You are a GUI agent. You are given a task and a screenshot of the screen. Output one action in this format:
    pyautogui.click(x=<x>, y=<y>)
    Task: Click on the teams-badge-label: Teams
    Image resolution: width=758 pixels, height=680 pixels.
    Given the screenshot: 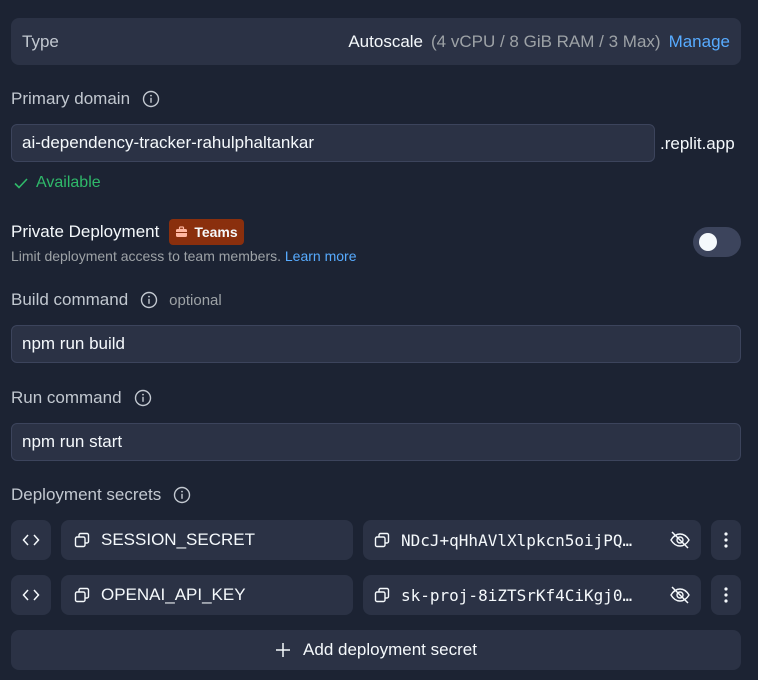 What is the action you would take?
    pyautogui.click(x=216, y=232)
    